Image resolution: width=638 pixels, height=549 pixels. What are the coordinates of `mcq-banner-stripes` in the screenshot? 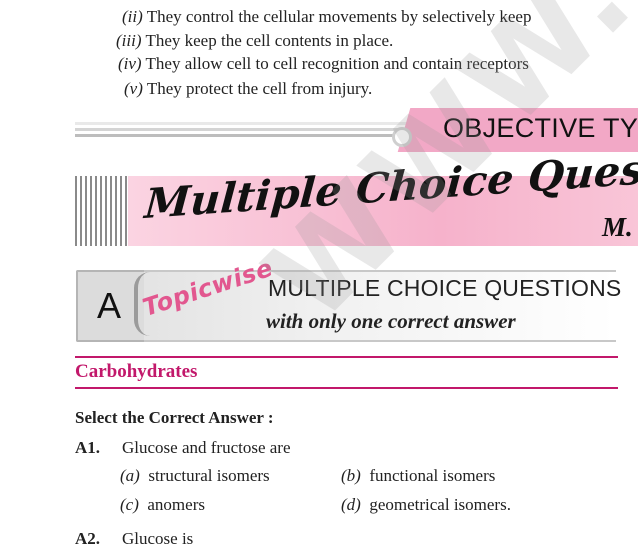 It's located at (101, 211).